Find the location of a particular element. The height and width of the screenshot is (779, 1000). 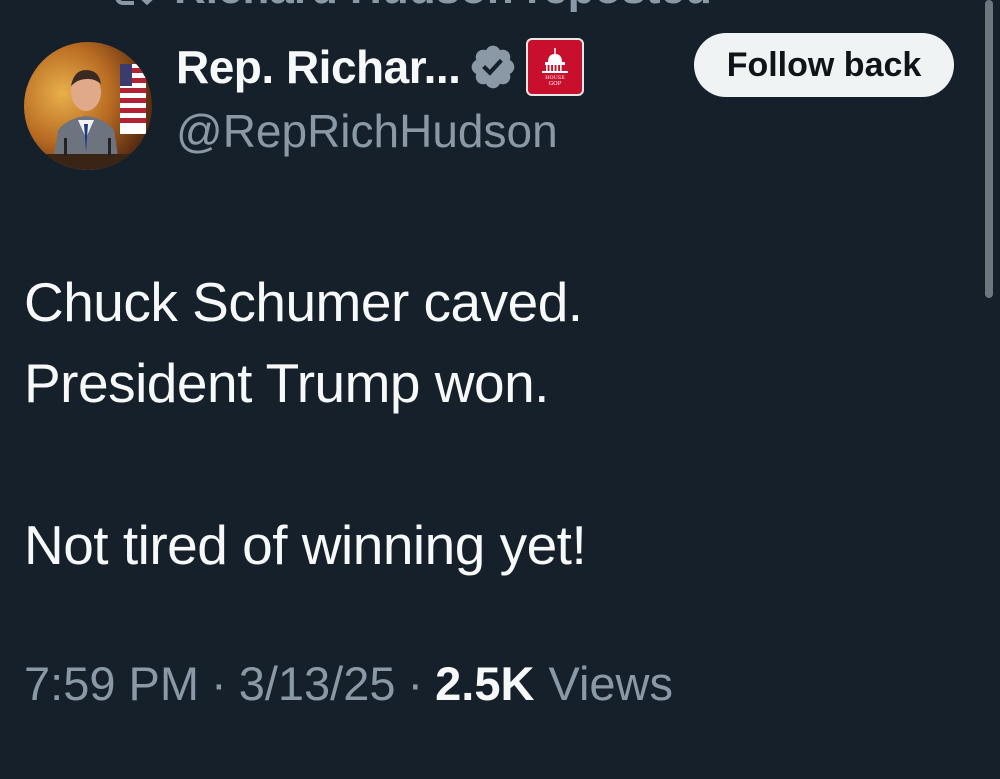

tweet-line: Not tired of winning yet! is located at coordinates (305, 545).